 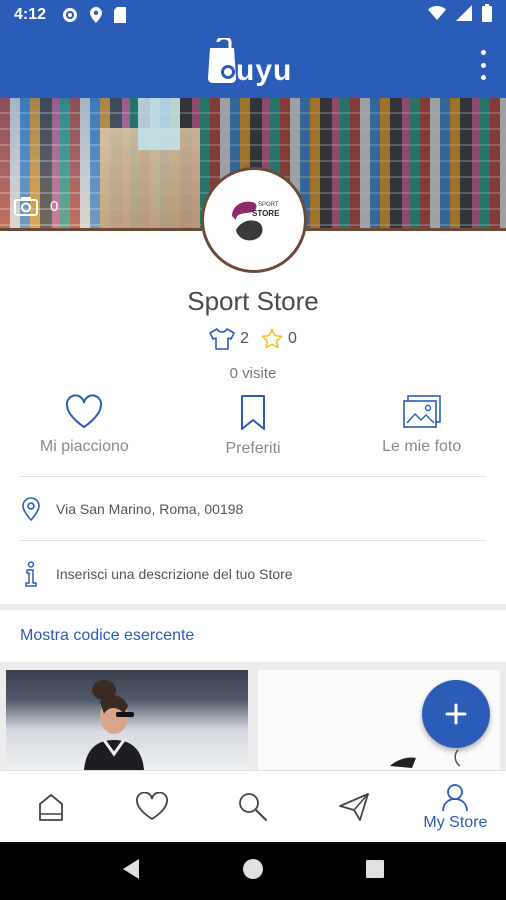 What do you see at coordinates (222, 339) in the screenshot?
I see `shirt-icon` at bounding box center [222, 339].